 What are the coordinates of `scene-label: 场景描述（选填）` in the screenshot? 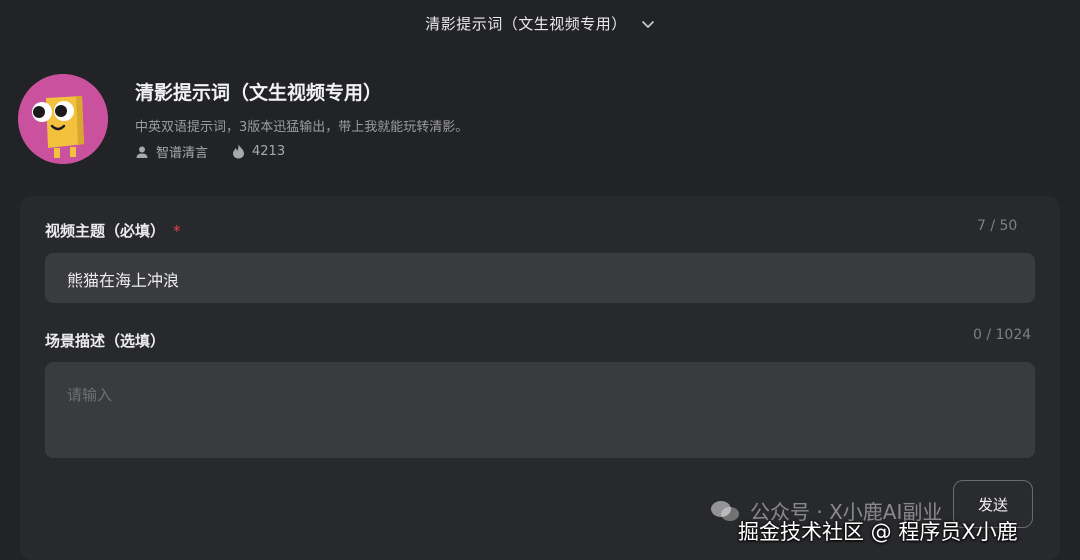 It's located at (105, 341).